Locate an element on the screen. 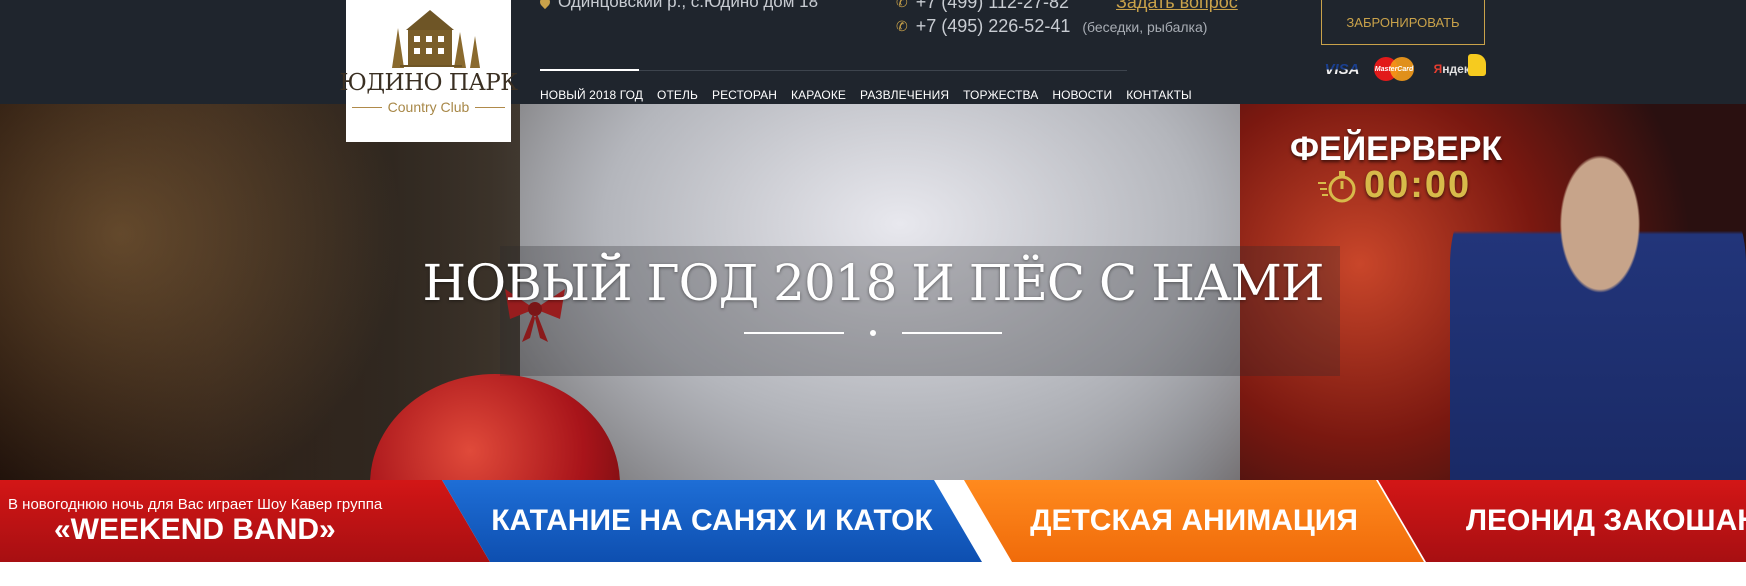  visa-text: VISA is located at coordinates (1342, 69).